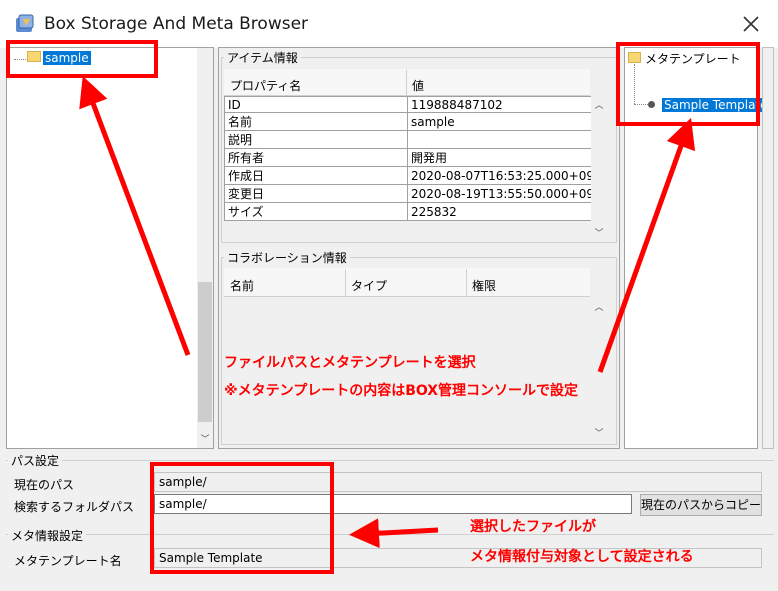 This screenshot has width=778, height=591. Describe the element at coordinates (350, 363) in the screenshot. I see `annotation-note-1: ファイルパスとメタテンプレートを選択` at that location.